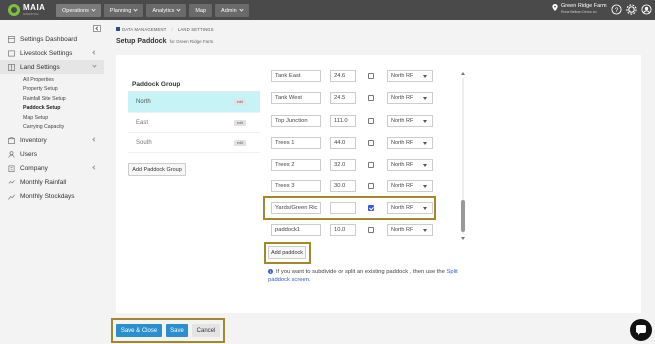 The image size is (655, 344). What do you see at coordinates (41, 108) in the screenshot?
I see `sidebar-sub-paddock-setup: Paddock Setup` at bounding box center [41, 108].